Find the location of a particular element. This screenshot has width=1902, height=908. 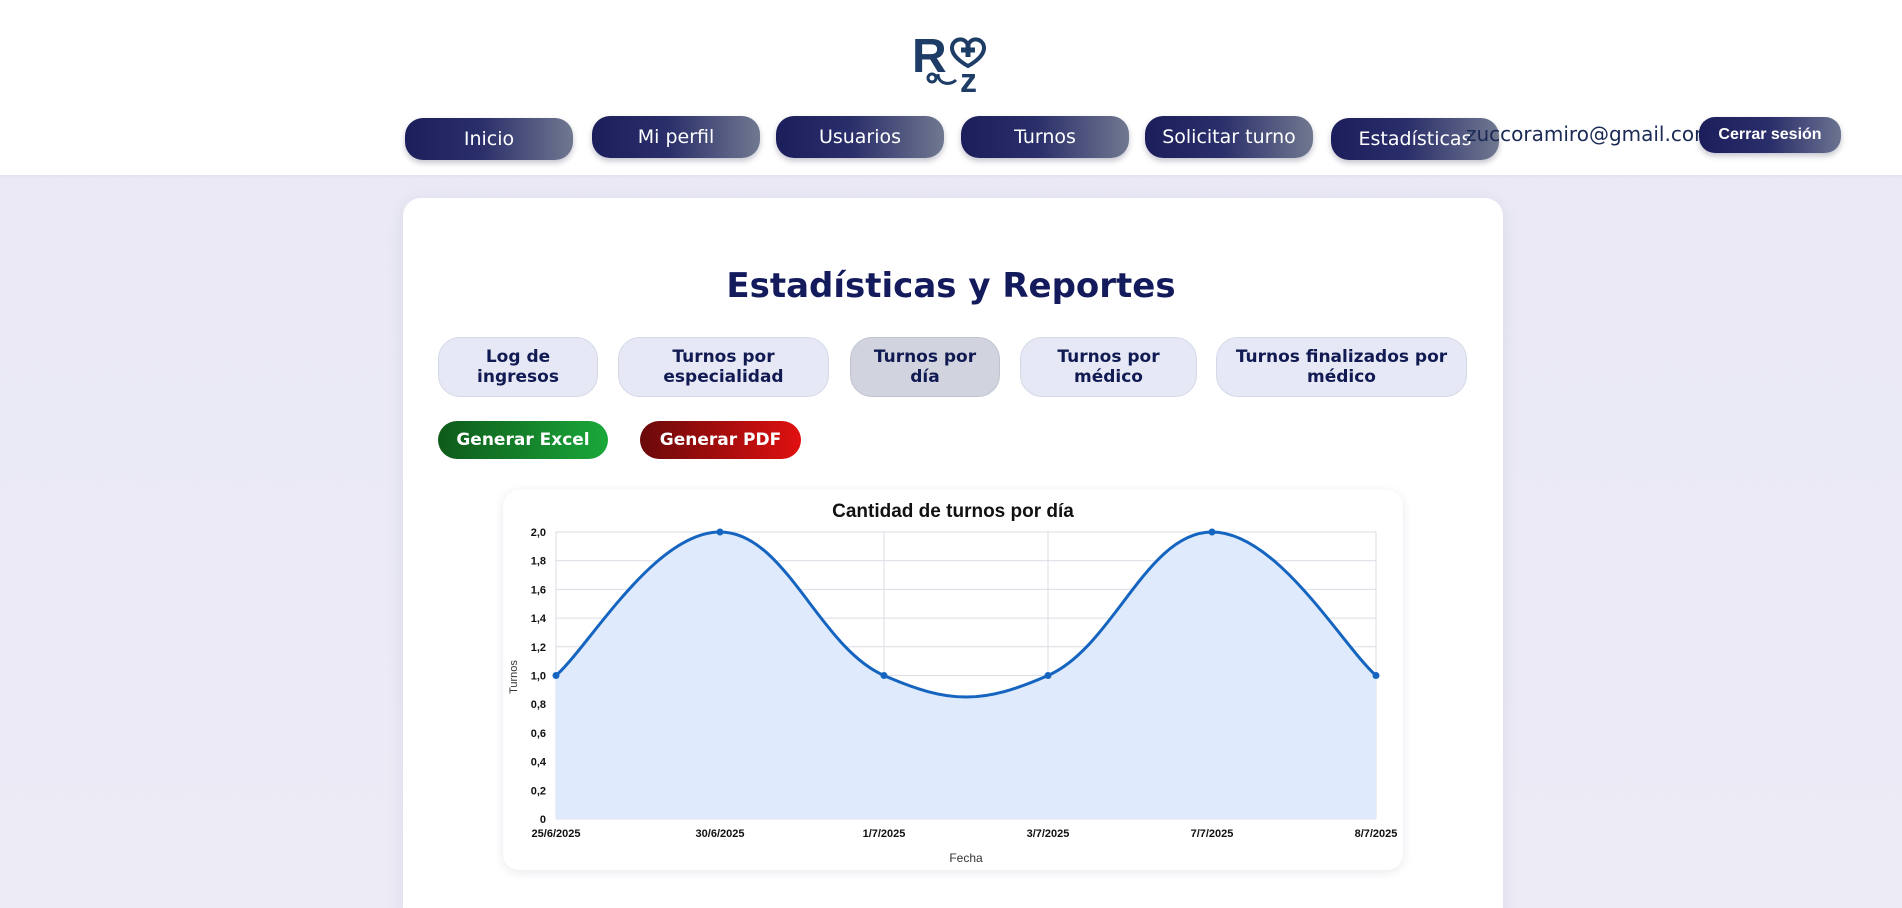

tab-label-line2: especialidad is located at coordinates (723, 377).